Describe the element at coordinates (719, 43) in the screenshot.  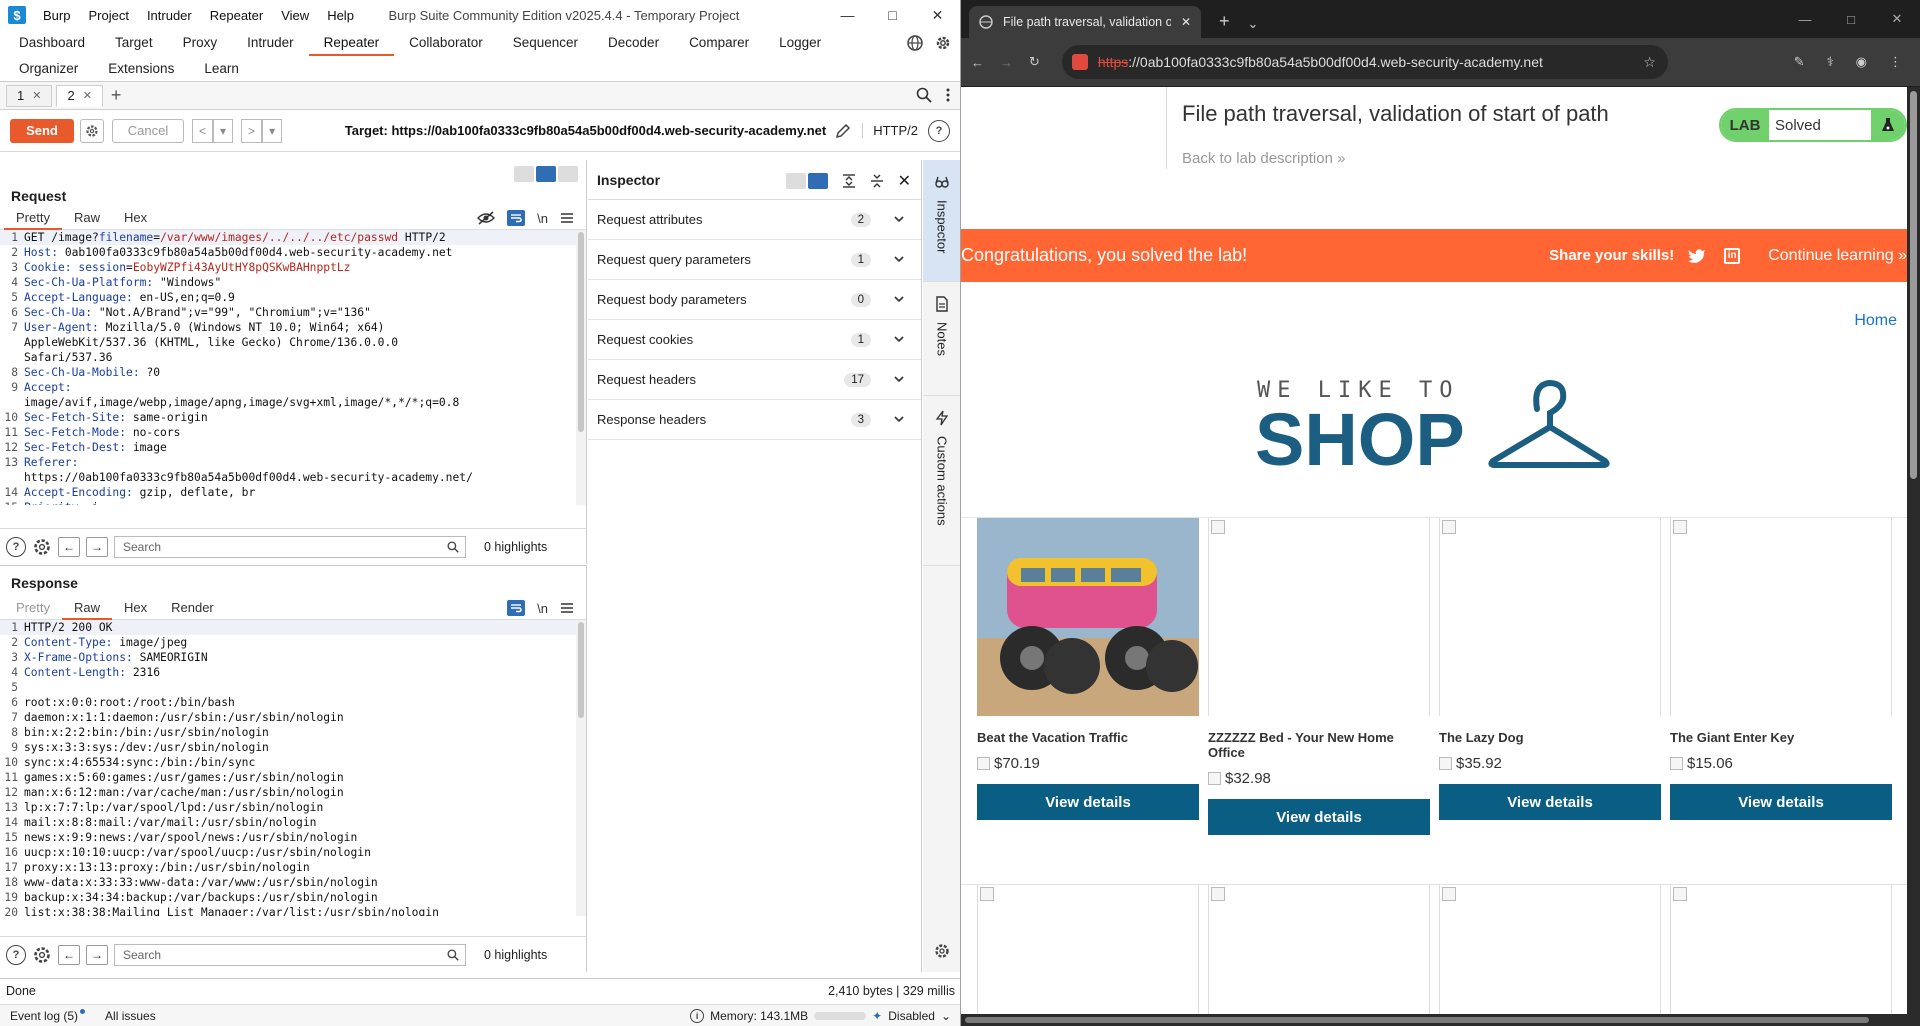
I see `tab-comparer: Comparer` at that location.